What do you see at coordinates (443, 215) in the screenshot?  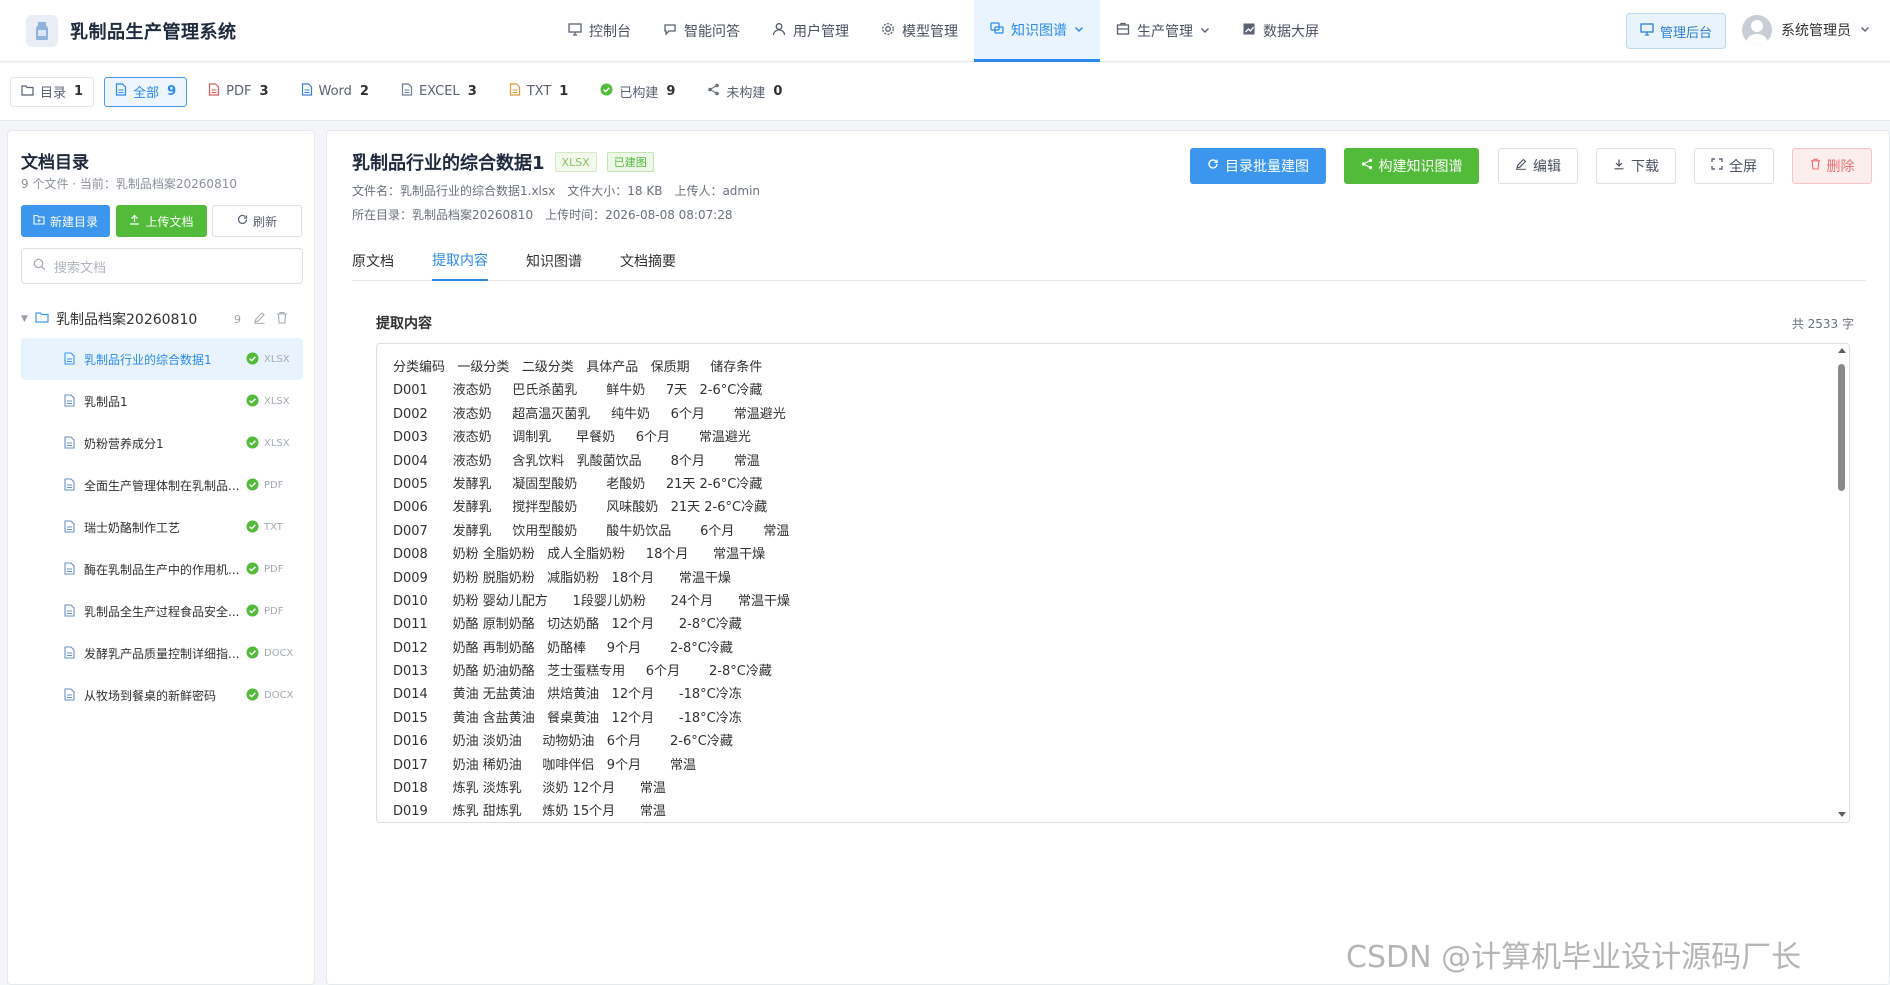 I see `directory-meta: 所在目录：乳制品档案20260810` at bounding box center [443, 215].